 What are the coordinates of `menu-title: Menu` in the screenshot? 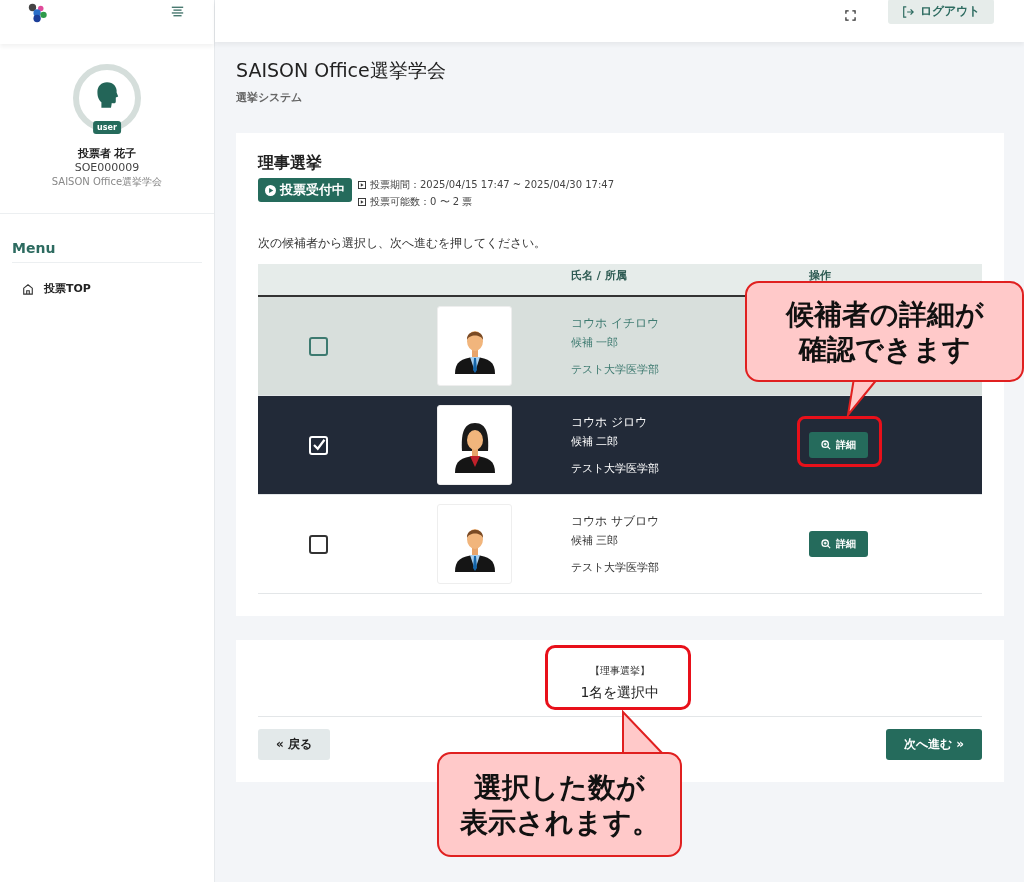 It's located at (107, 251).